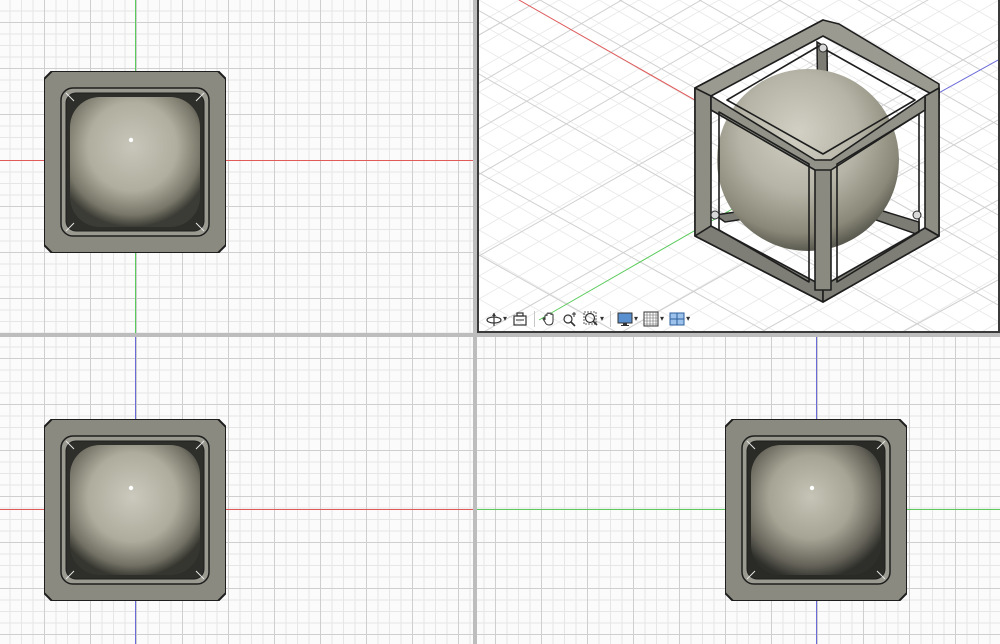 Image resolution: width=1000 pixels, height=644 pixels. What do you see at coordinates (500, 335) in the screenshot?
I see `viewport-horizontal-splitter` at bounding box center [500, 335].